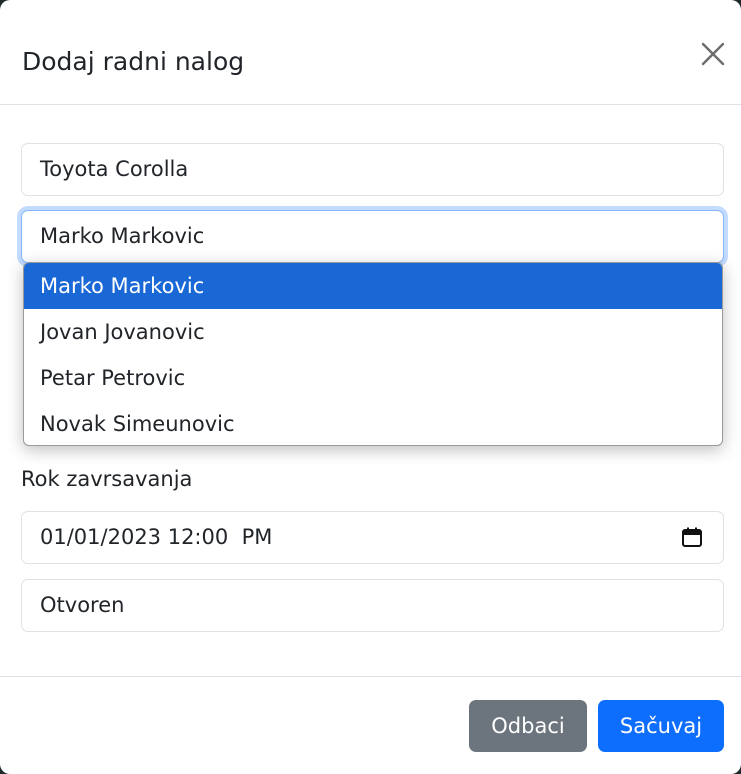 This screenshot has height=774, width=741. Describe the element at coordinates (107, 479) in the screenshot. I see `deadline-label: Rok zavrsavanja` at that location.